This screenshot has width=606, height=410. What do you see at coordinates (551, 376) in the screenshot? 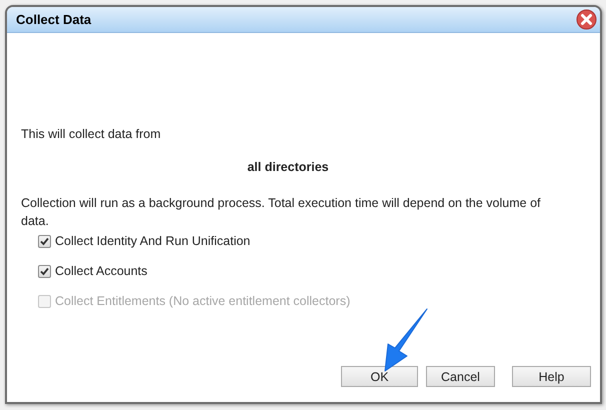
I see `help-button: Help` at bounding box center [551, 376].